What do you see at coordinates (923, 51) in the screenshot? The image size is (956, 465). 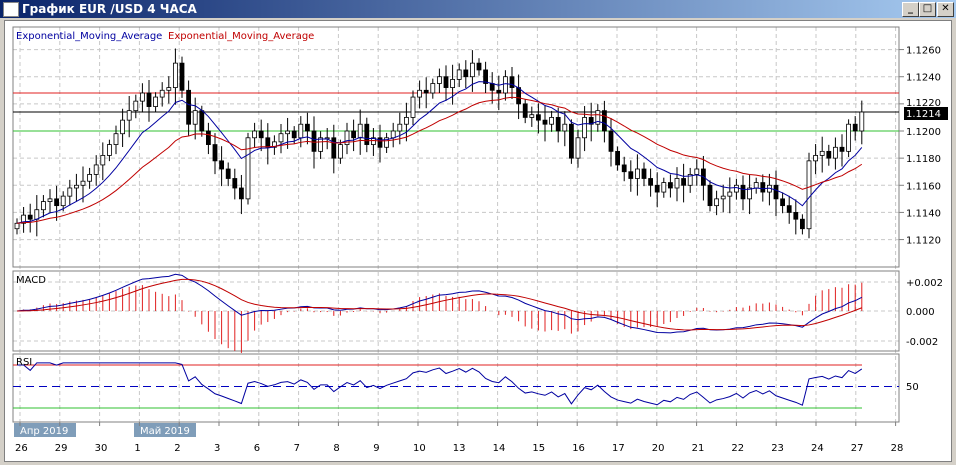 I see `price-tick-label: 1.1260` at bounding box center [923, 51].